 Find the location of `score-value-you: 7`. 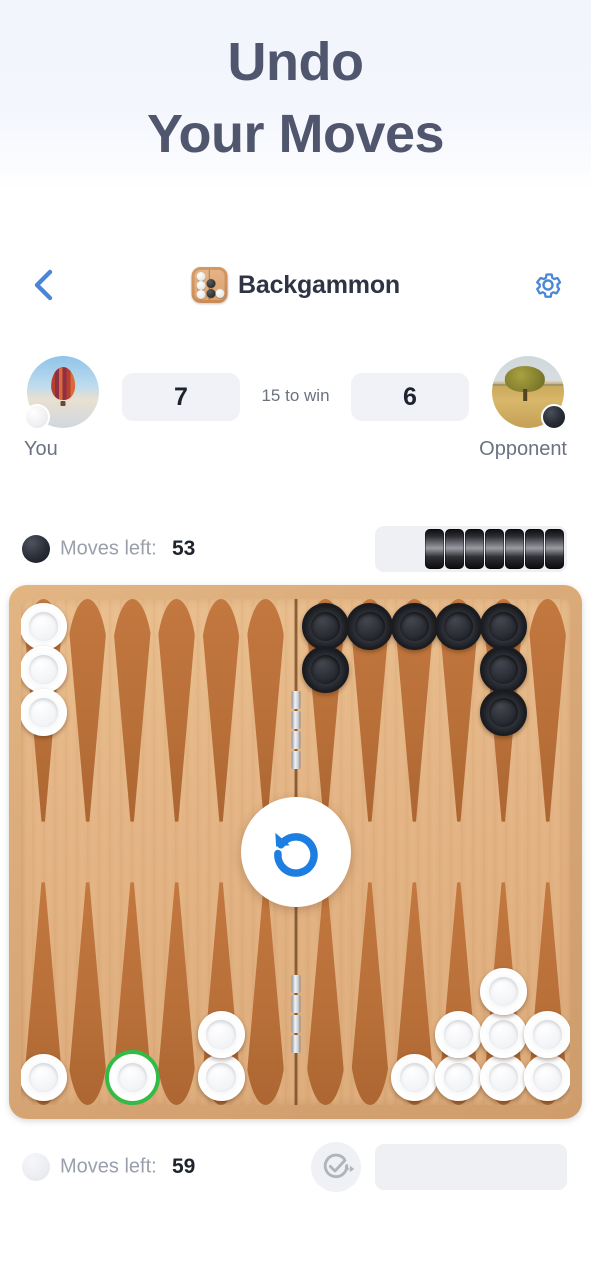

score-value-you: 7 is located at coordinates (181, 396).